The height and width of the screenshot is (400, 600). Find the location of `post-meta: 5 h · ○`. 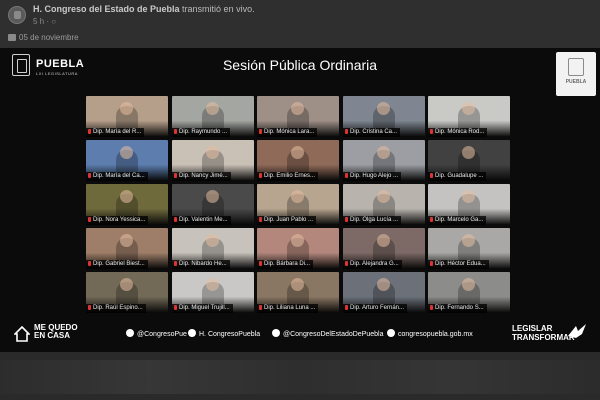

post-meta: 5 h · ○ is located at coordinates (45, 21).